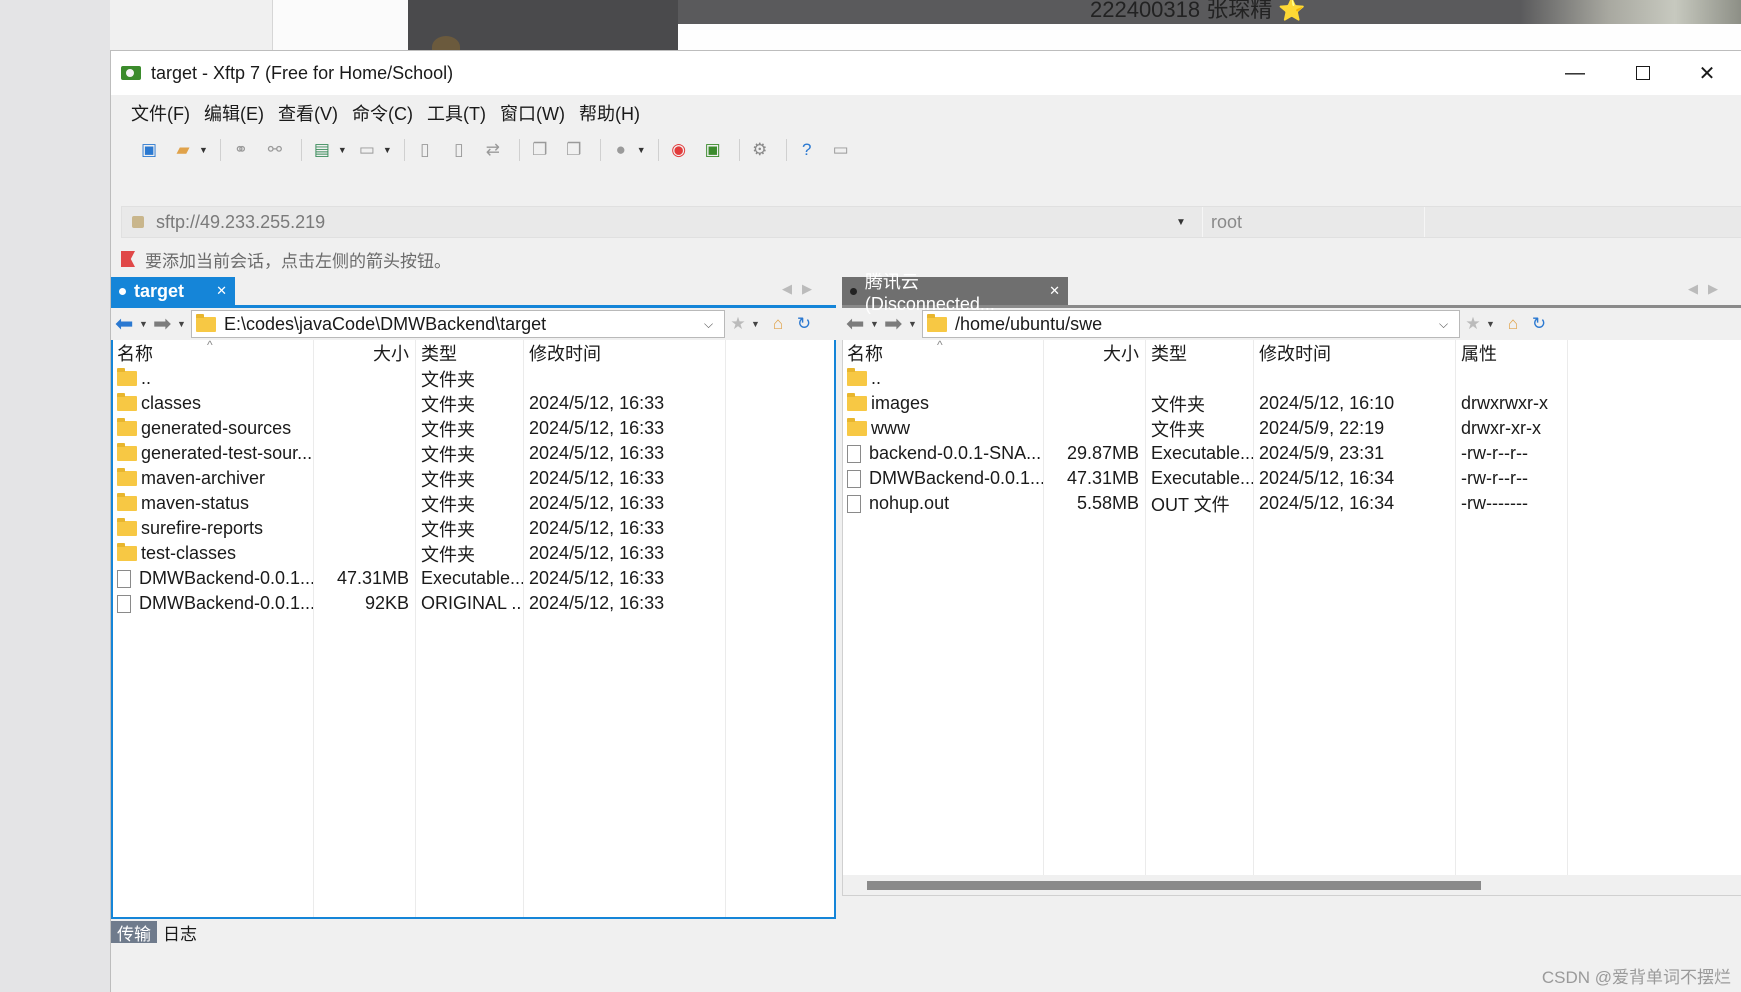  Describe the element at coordinates (1186, 222) in the screenshot. I see `address-dropdown-icon: ▼` at that location.